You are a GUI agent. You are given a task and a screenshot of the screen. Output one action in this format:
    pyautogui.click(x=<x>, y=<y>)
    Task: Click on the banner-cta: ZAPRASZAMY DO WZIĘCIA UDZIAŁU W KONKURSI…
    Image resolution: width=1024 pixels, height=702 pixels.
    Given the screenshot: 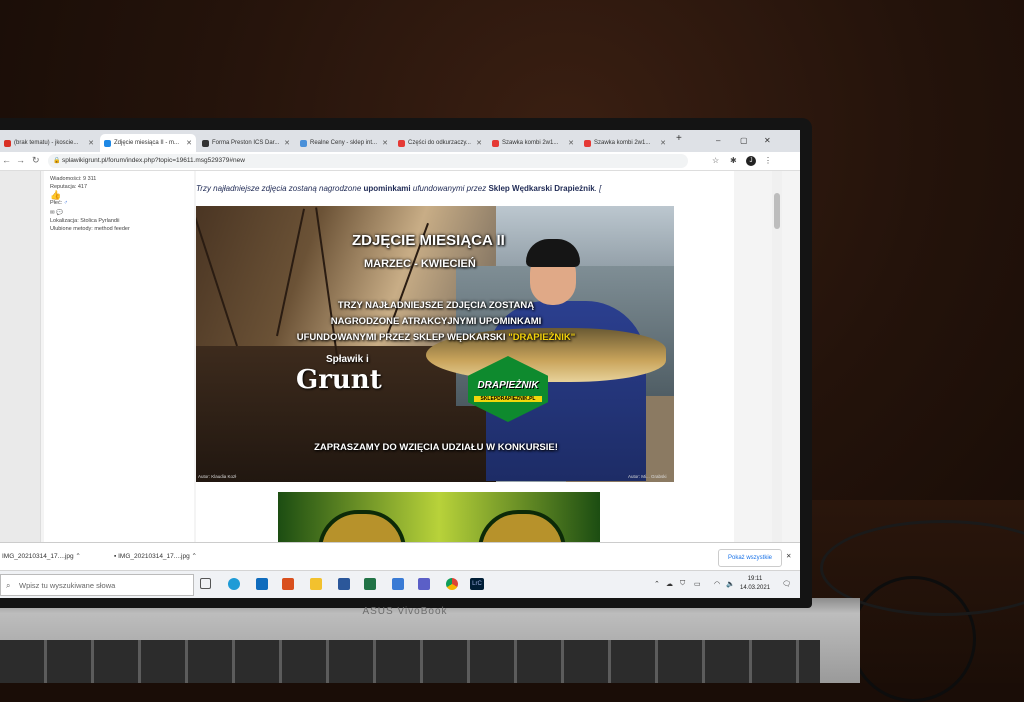 What is the action you would take?
    pyautogui.click(x=436, y=447)
    